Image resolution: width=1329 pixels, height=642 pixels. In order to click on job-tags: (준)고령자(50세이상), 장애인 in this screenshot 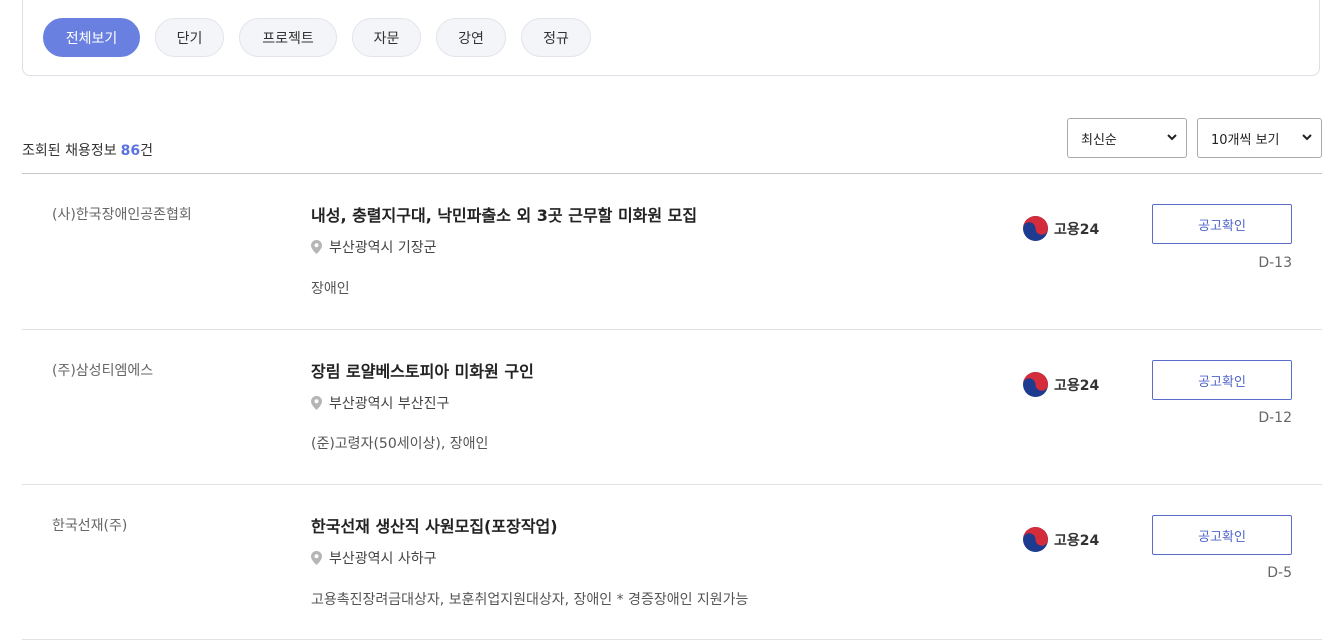, I will do `click(400, 444)`.